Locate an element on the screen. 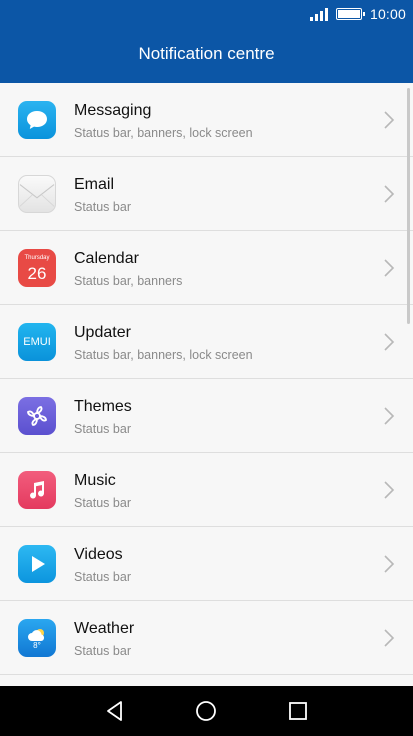 The height and width of the screenshot is (736, 413). list-item-music: Music Status bar is located at coordinates (206, 490).